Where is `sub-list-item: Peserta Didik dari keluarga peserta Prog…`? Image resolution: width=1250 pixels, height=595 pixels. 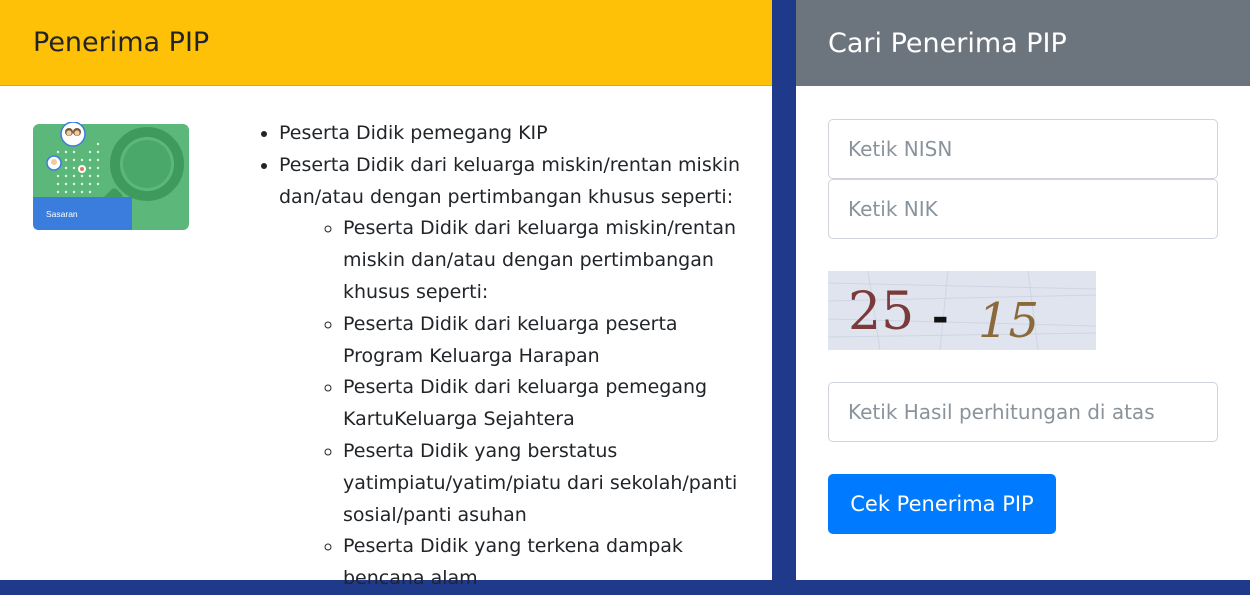
sub-list-item: Peserta Didik dari keluarga peserta Prog… is located at coordinates (550, 341).